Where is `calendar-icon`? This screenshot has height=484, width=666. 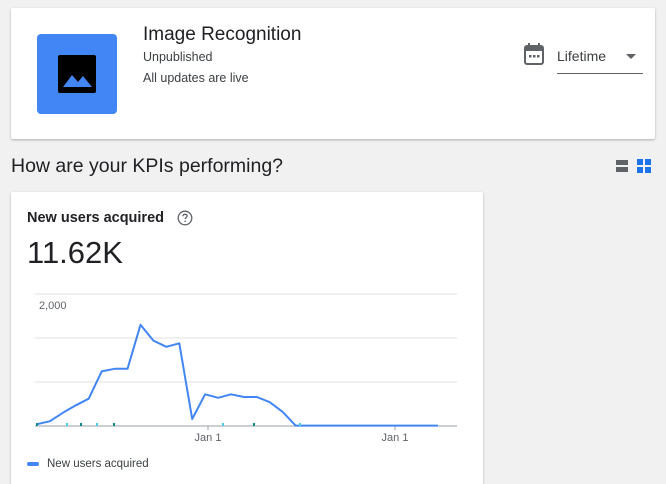 calendar-icon is located at coordinates (534, 54).